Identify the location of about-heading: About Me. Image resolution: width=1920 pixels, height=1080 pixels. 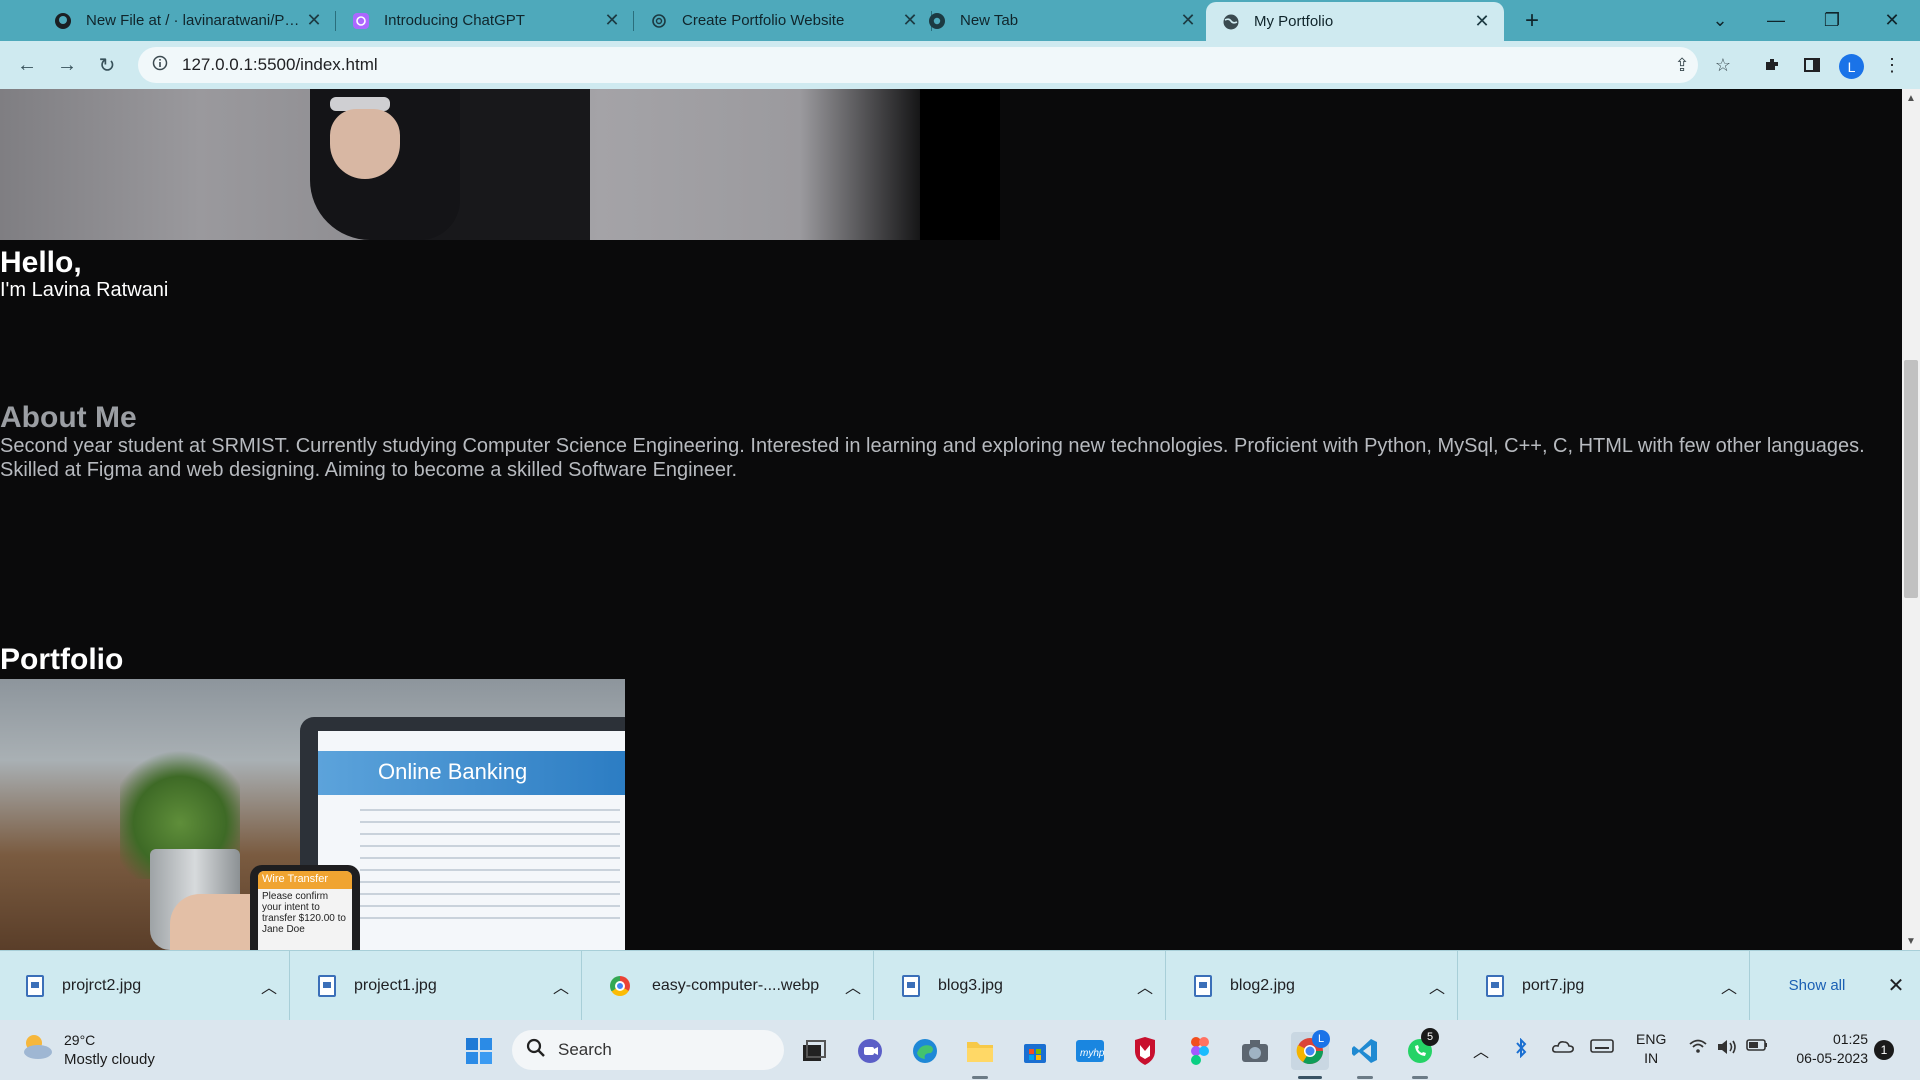
(68, 417).